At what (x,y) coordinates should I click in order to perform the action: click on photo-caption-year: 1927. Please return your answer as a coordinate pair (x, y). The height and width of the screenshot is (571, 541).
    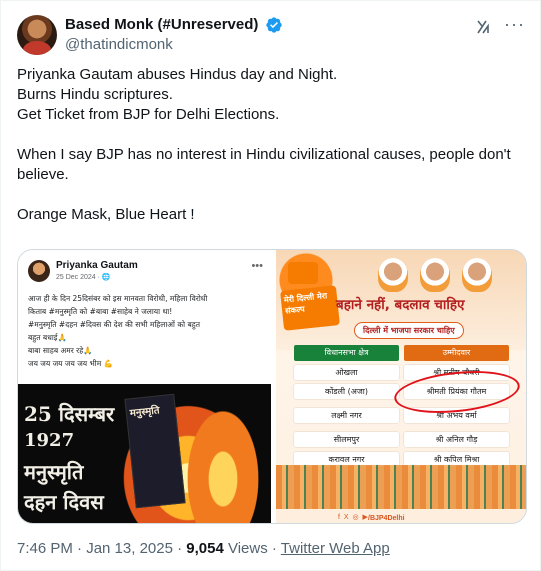
    Looking at the image, I should click on (49, 440).